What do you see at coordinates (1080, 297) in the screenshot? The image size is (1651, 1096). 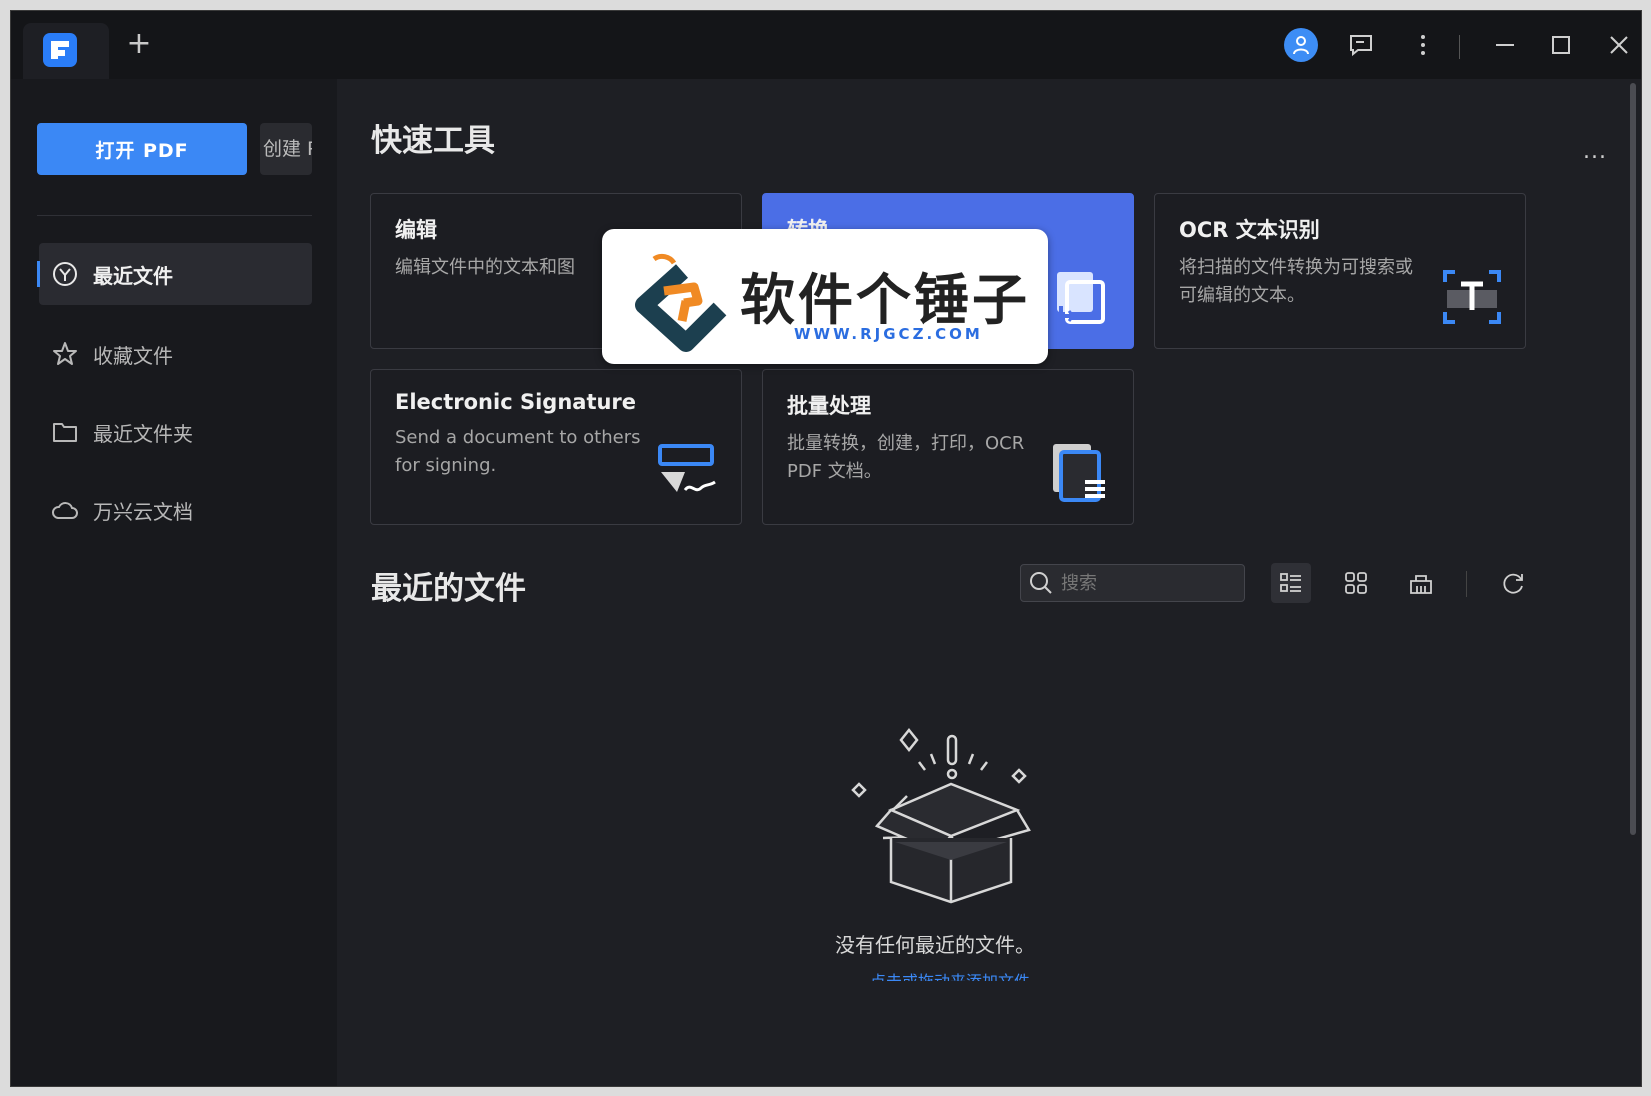 I see `convert-icon` at bounding box center [1080, 297].